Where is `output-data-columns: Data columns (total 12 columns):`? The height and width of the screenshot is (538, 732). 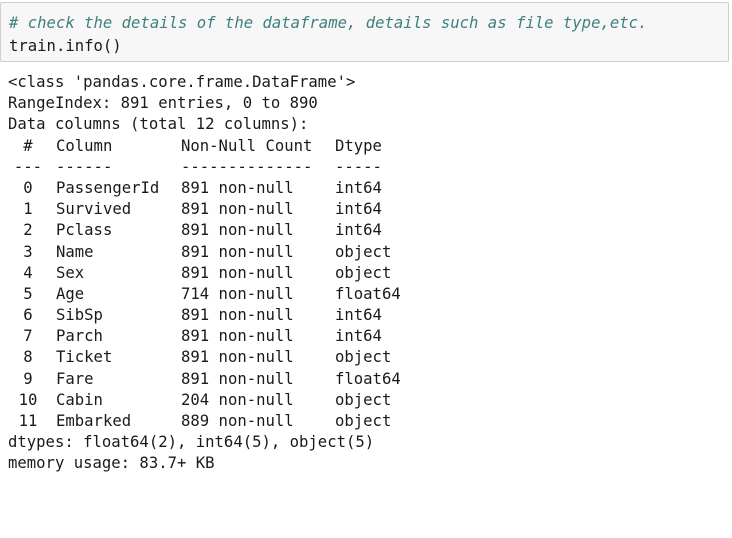 output-data-columns: Data columns (total 12 columns): is located at coordinates (158, 124).